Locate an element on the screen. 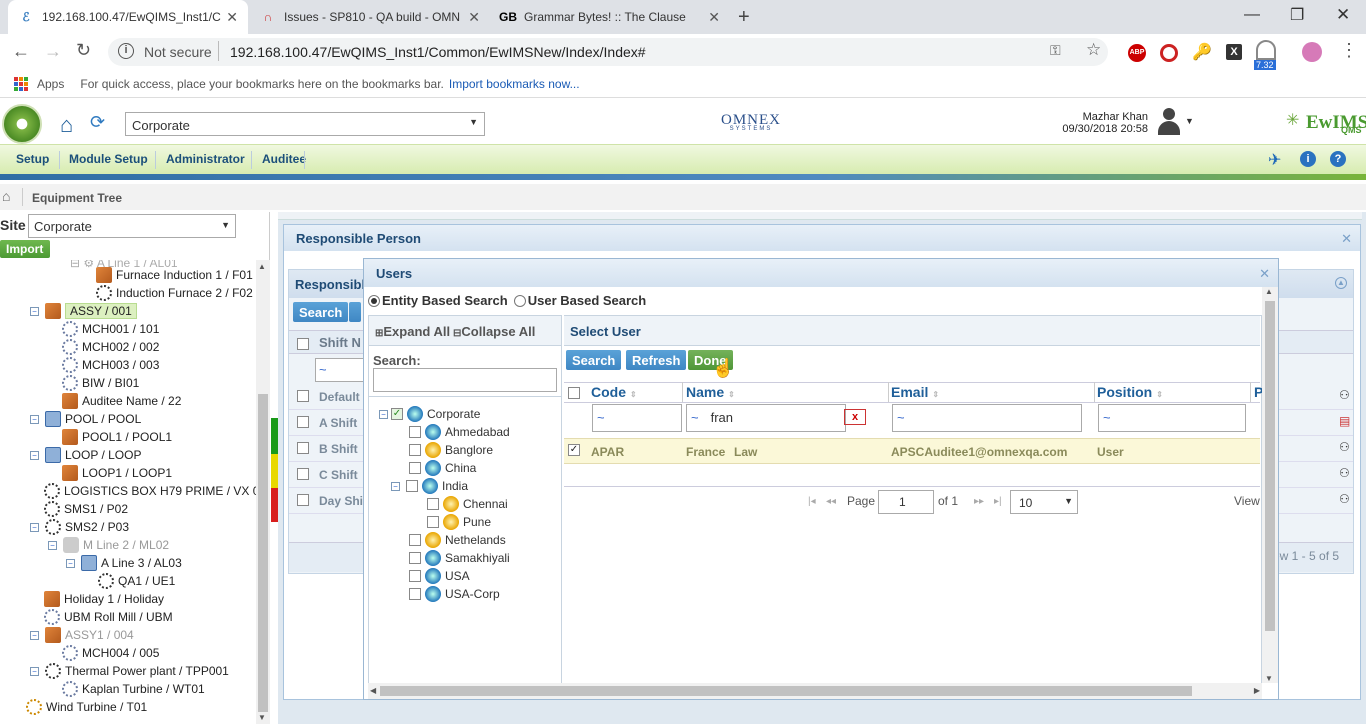 The height and width of the screenshot is (724, 1366). row-checkbox: ✓ is located at coordinates (574, 450).